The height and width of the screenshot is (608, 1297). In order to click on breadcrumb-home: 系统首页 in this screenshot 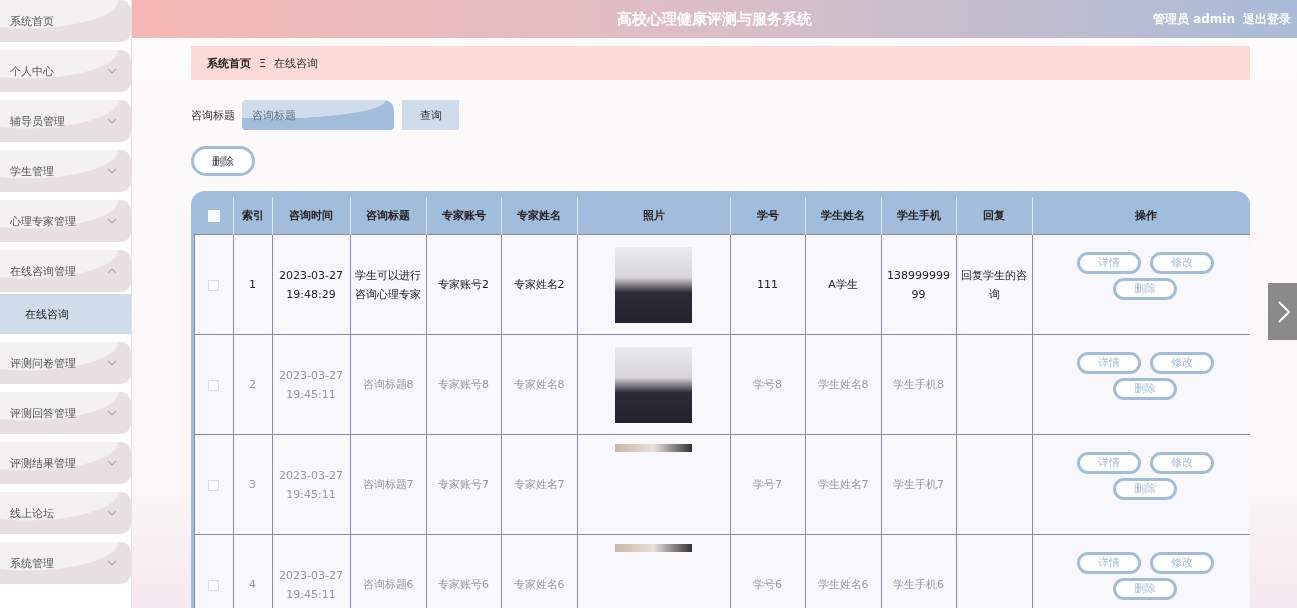, I will do `click(229, 63)`.